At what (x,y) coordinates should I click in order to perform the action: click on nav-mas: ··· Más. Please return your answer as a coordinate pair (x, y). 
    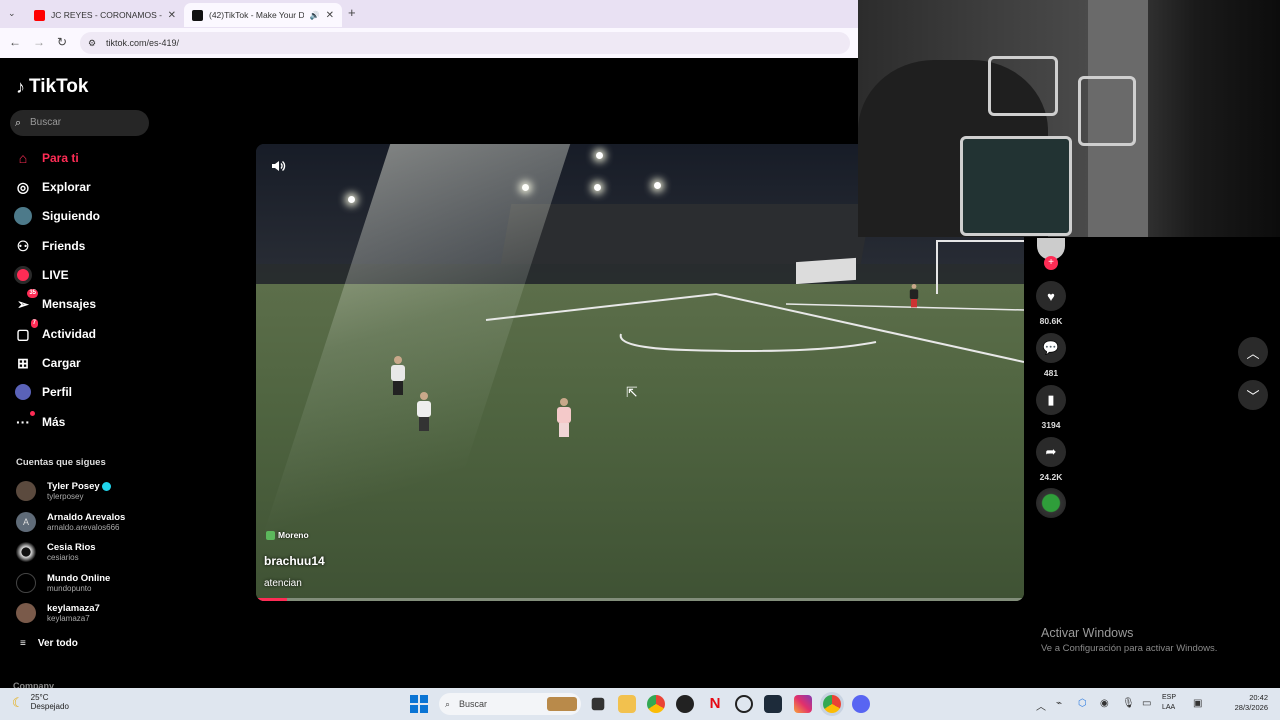
    Looking at the image, I should click on (39, 422).